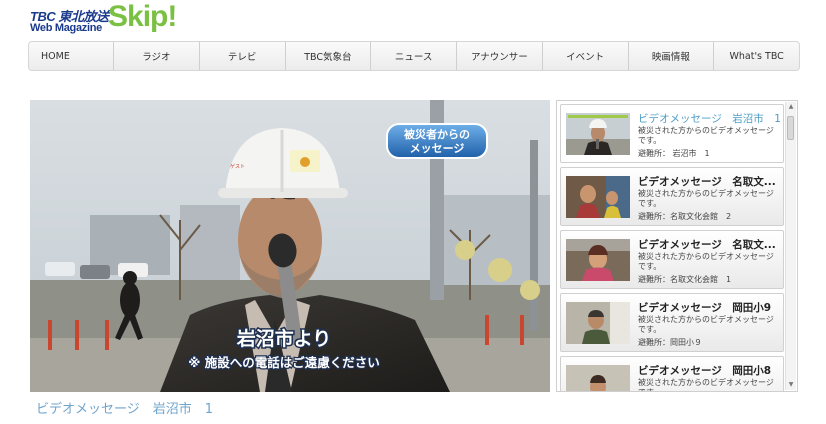 The height and width of the screenshot is (424, 826). Describe the element at coordinates (674, 153) in the screenshot. I see `playlist-item-location: 避難所： 岩沼市 1` at that location.